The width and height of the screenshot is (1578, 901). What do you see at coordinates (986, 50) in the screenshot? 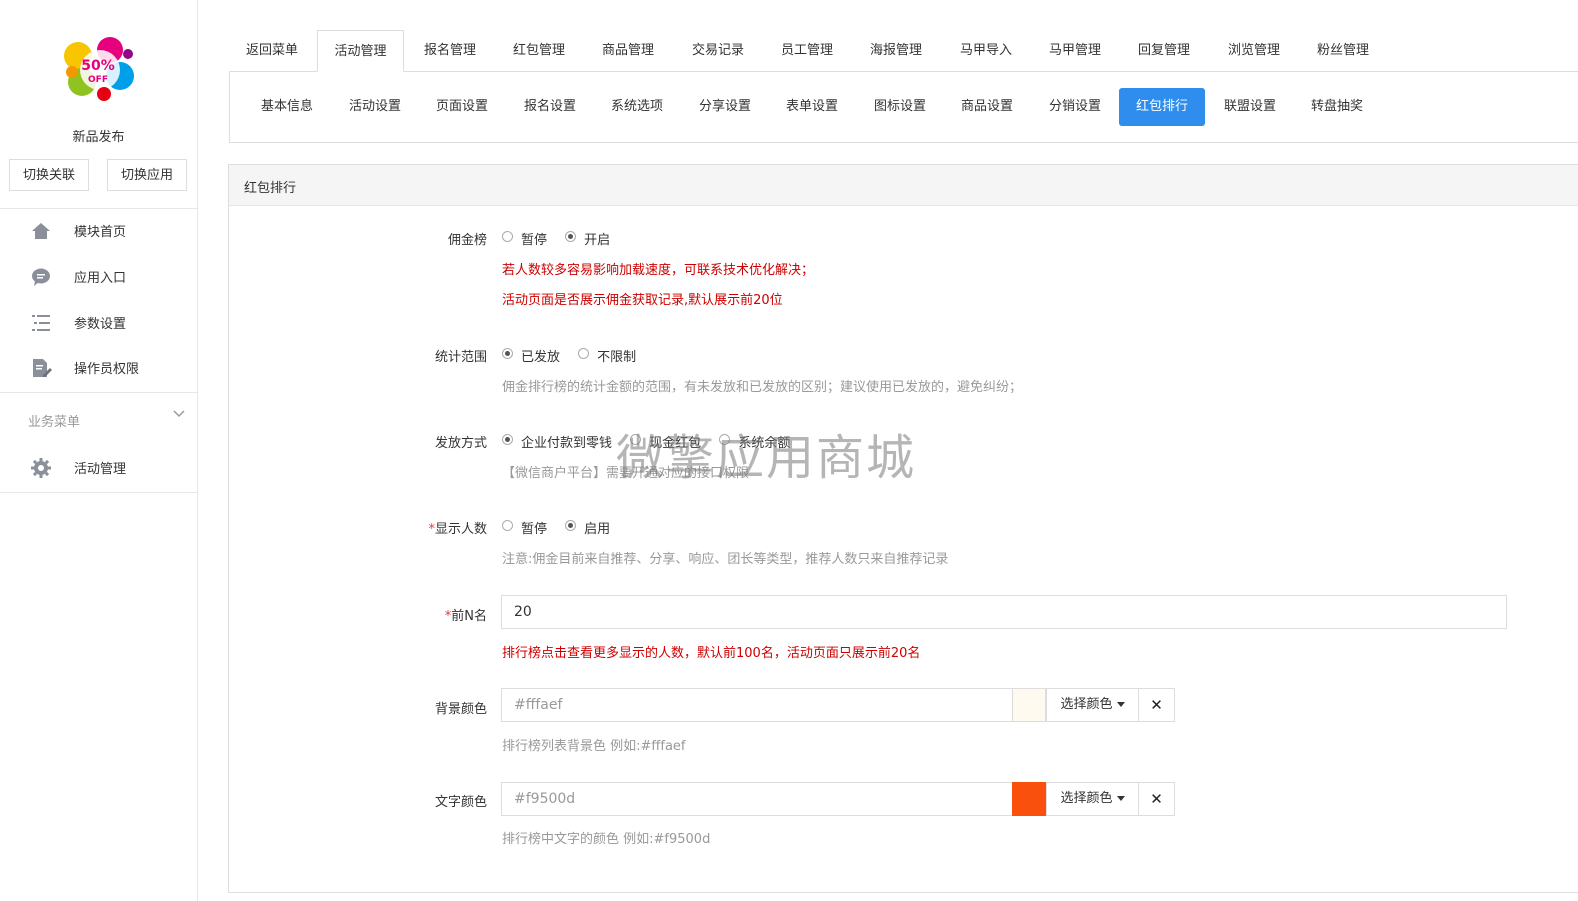
I see `tab-vest-import: 马甲导入` at bounding box center [986, 50].